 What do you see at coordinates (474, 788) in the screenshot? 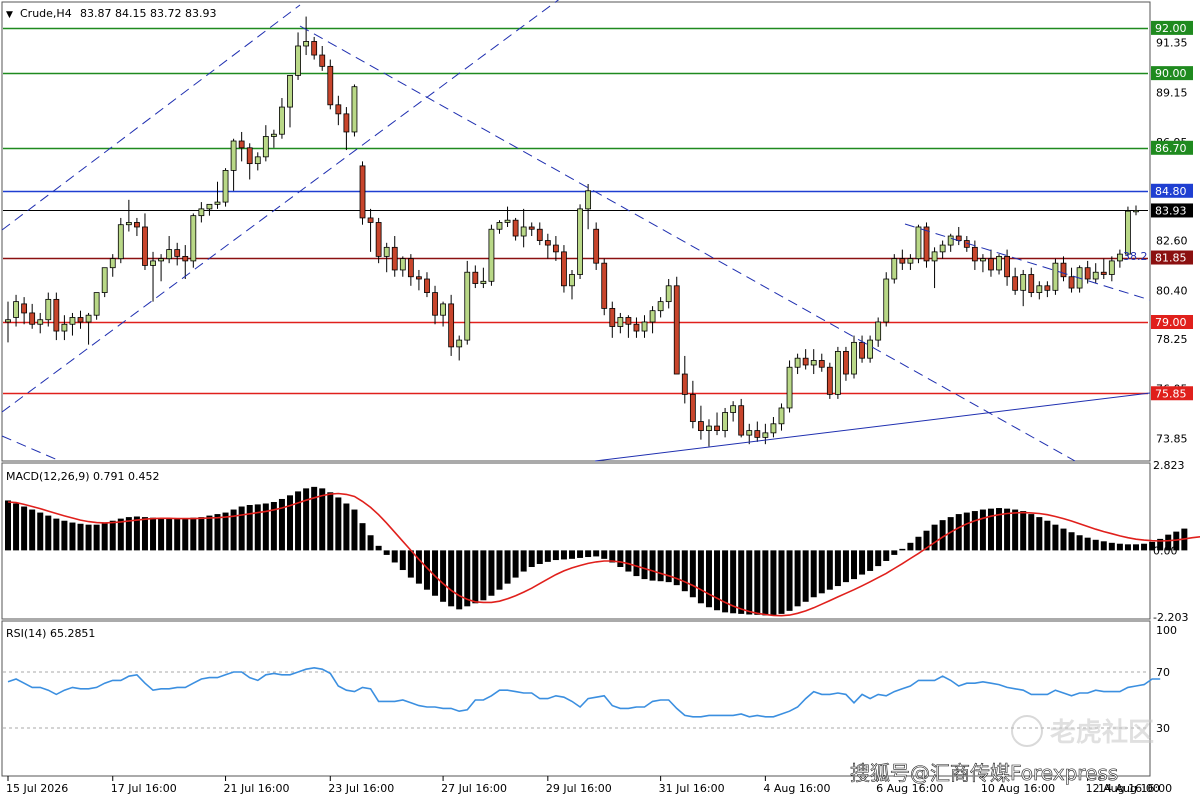
I see `x-axis-tick: 27 Jul 16:00` at bounding box center [474, 788].